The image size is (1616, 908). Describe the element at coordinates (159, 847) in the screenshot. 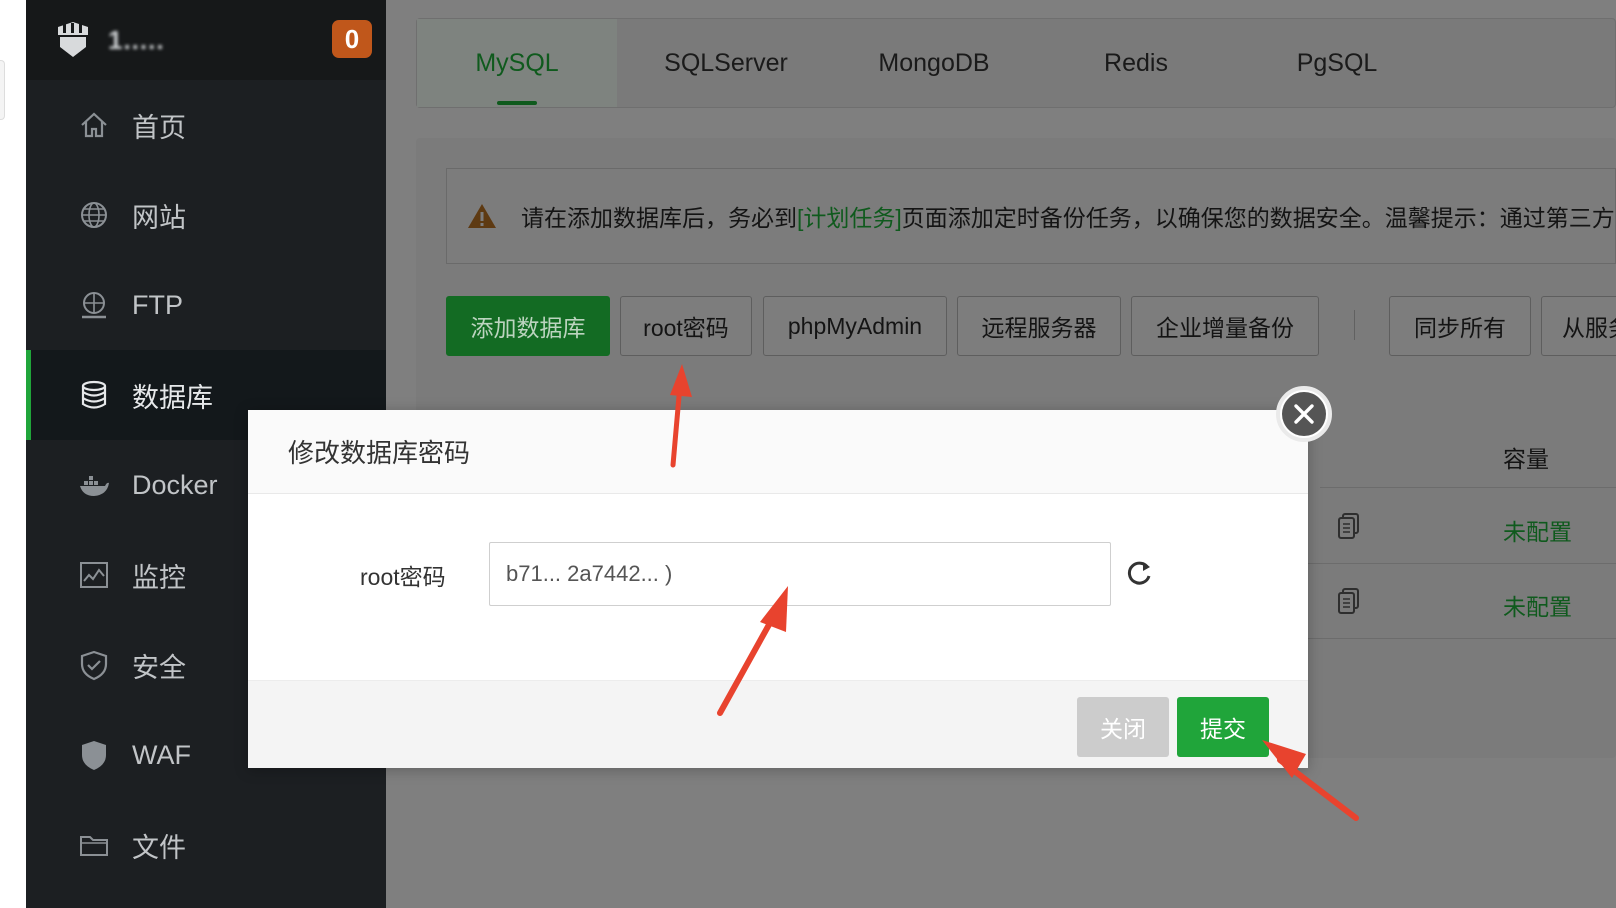

I see `sidebar-item-label: 文件` at that location.